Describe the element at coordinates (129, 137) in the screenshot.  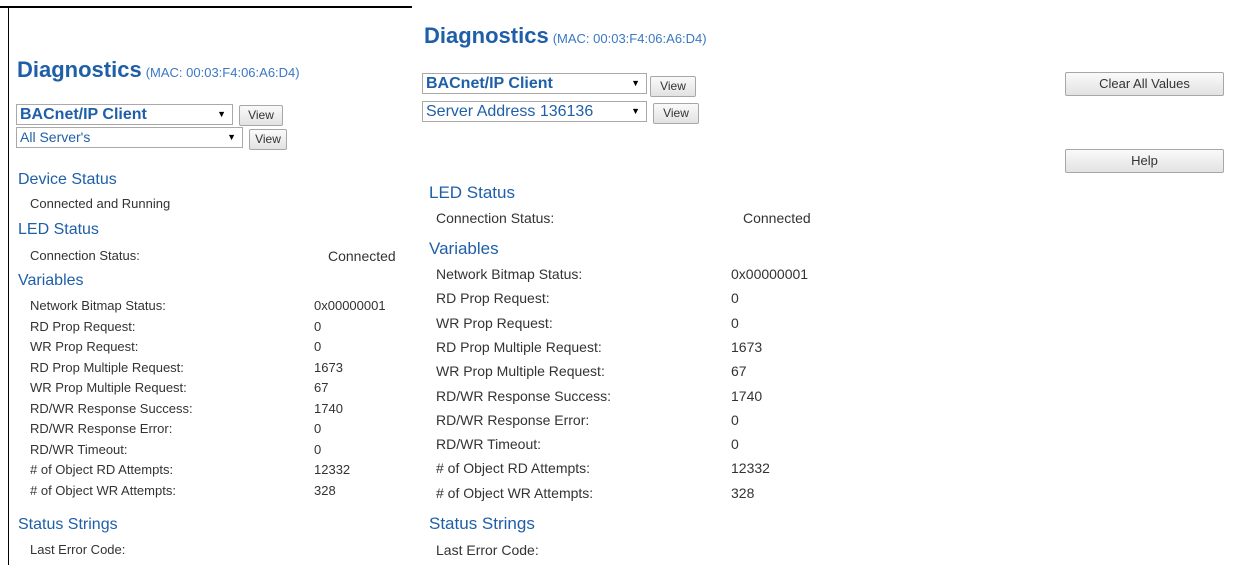
I see `left-server-select: All Server's ▼` at that location.